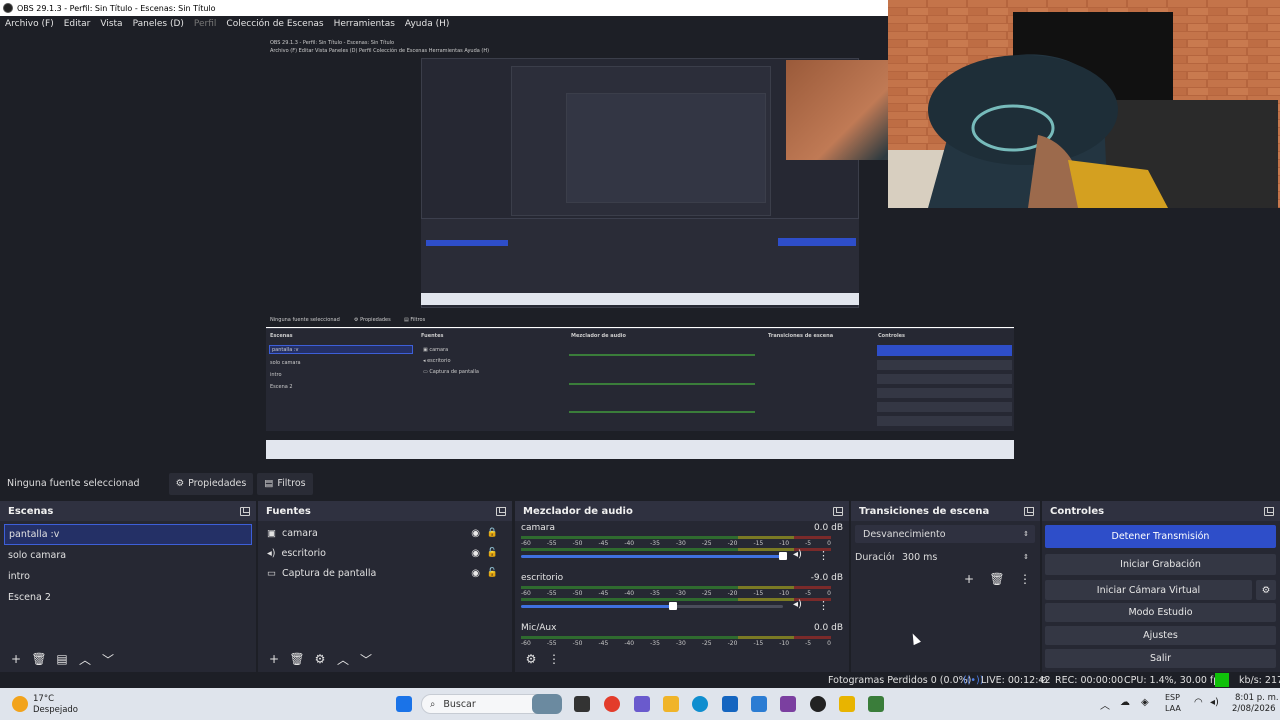 The image size is (1280, 720). Describe the element at coordinates (1160, 658) in the screenshot. I see `exit-button: Salir` at that location.